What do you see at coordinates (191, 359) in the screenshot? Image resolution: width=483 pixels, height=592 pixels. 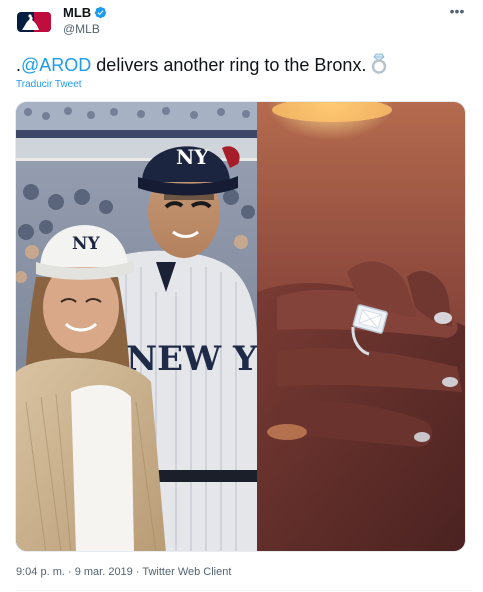 I see `jersey-text: NEW YORK` at bounding box center [191, 359].